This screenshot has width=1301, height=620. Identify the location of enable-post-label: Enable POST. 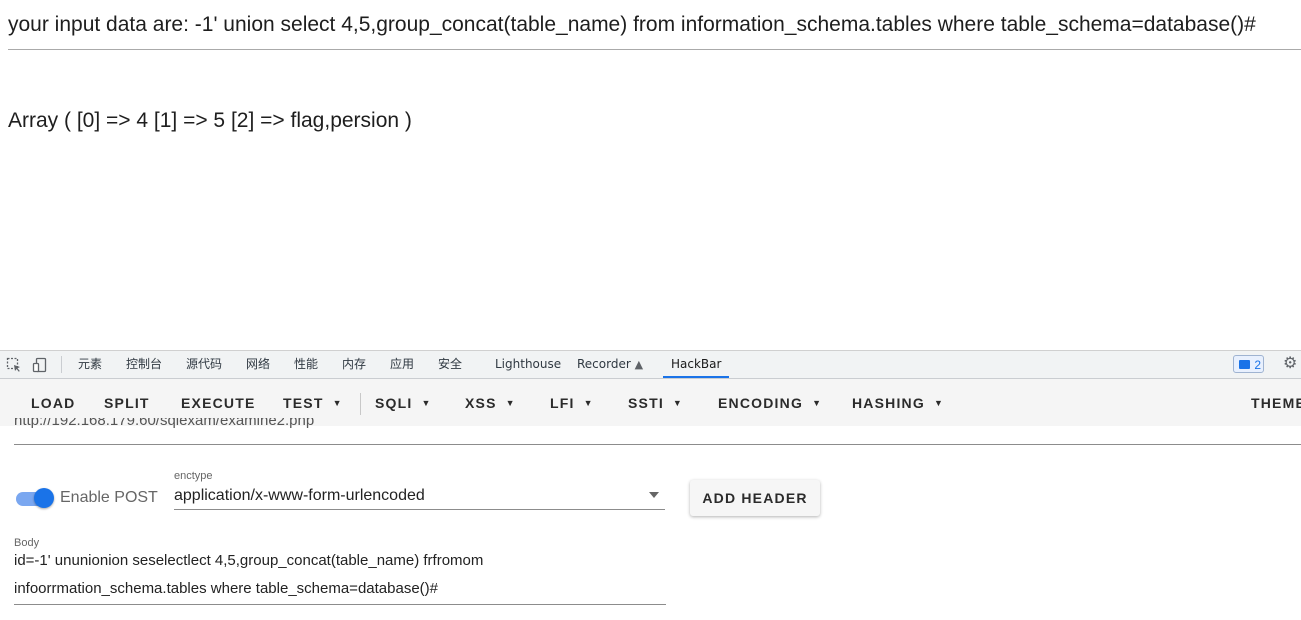
(109, 497).